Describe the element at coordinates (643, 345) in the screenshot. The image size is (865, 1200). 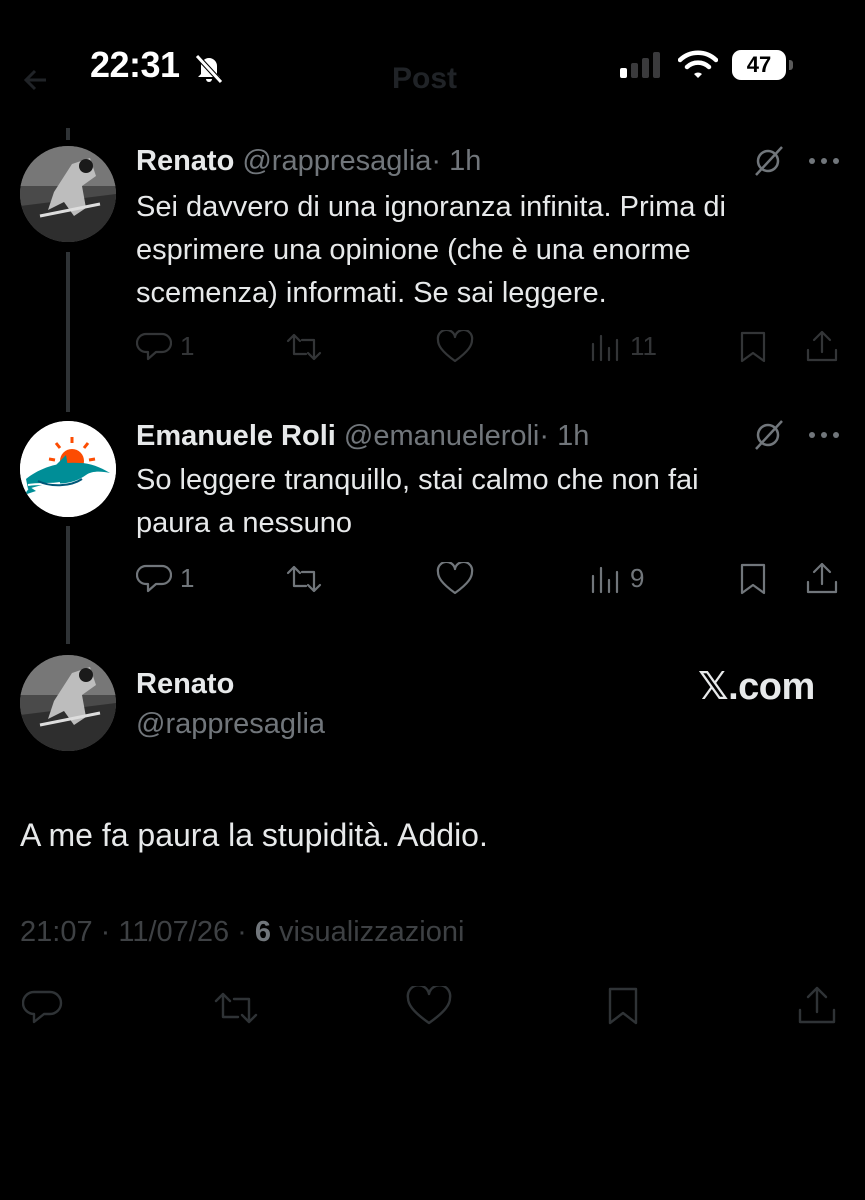
I see `view-count: 11` at that location.